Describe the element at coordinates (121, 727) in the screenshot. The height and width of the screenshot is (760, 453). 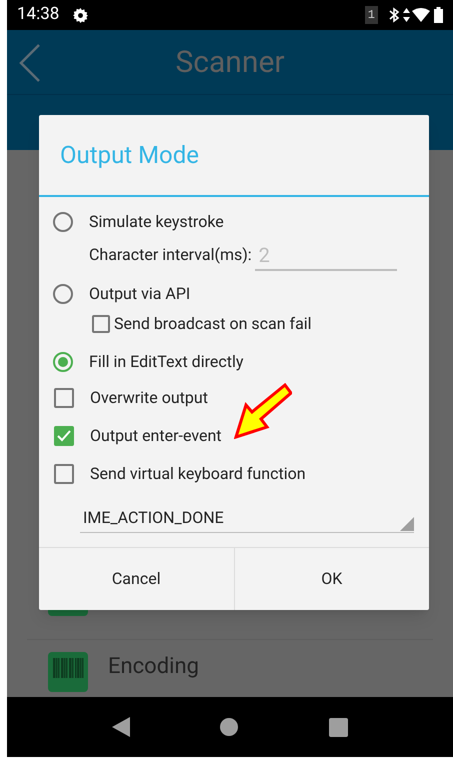
I see `back-triangle-icon` at that location.